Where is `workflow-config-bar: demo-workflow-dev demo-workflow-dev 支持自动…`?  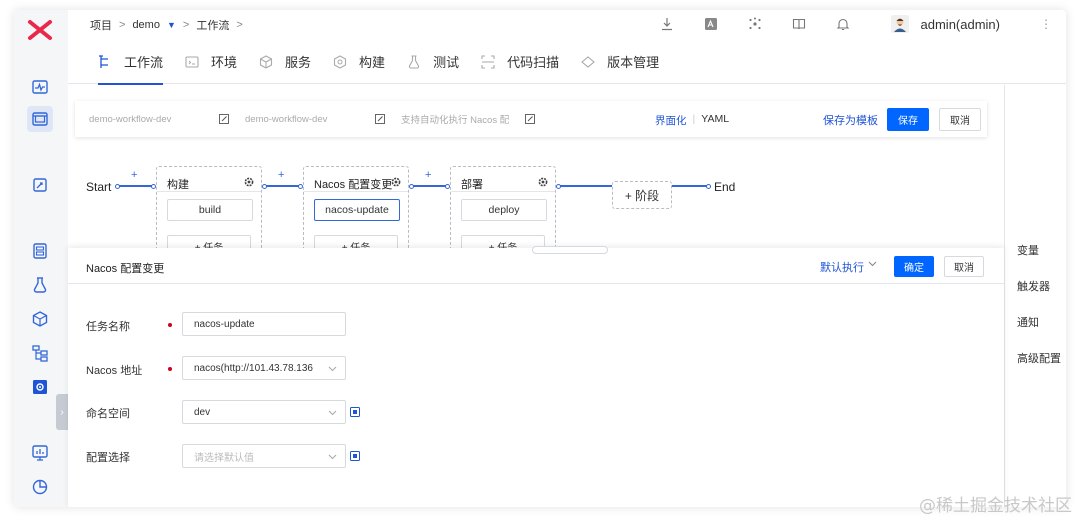
workflow-config-bar: demo-workflow-dev demo-workflow-dev 支持自动… is located at coordinates (531, 119).